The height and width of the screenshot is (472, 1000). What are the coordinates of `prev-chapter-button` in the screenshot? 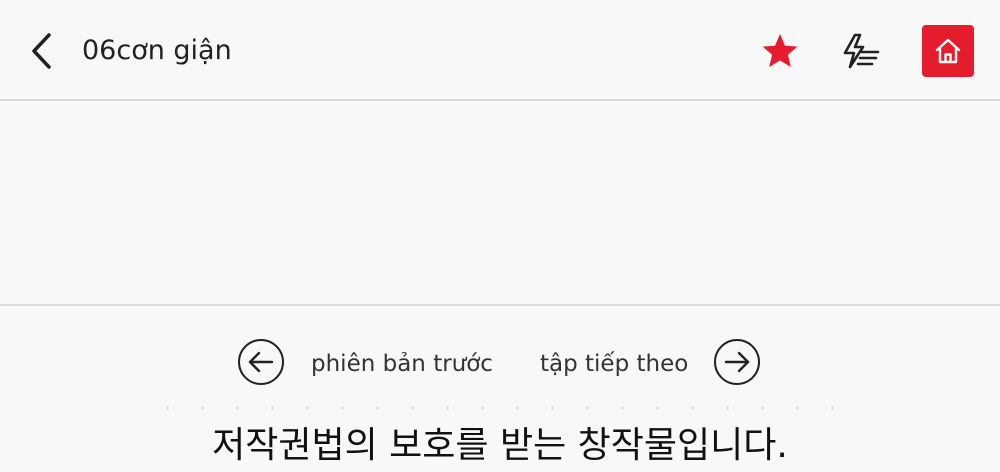 It's located at (261, 362).